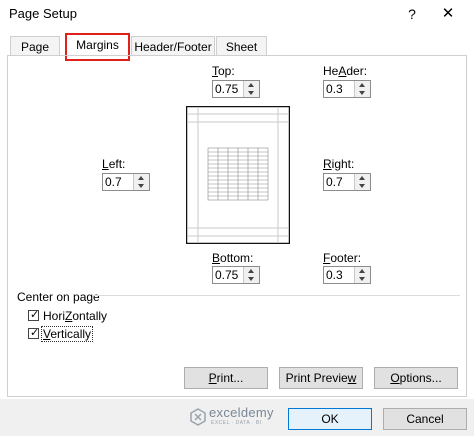 The width and height of the screenshot is (474, 436). Describe the element at coordinates (339, 164) in the screenshot. I see `right-label: Right:` at that location.